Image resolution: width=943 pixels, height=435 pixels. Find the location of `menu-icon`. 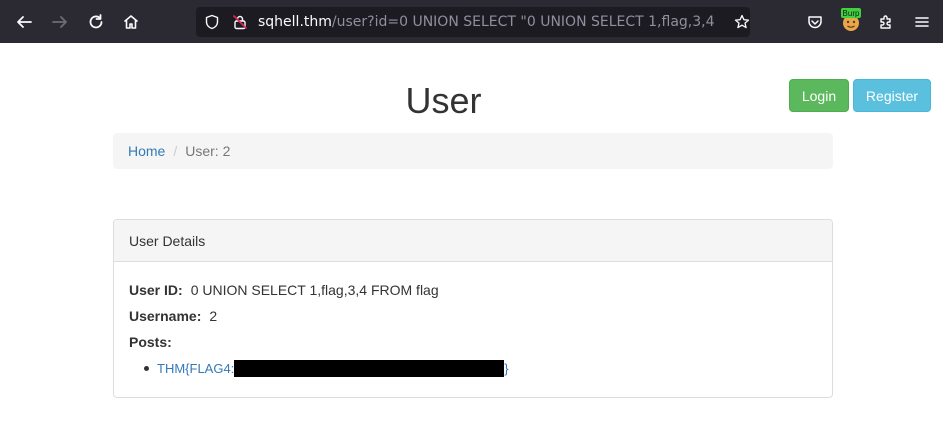

menu-icon is located at coordinates (922, 22).